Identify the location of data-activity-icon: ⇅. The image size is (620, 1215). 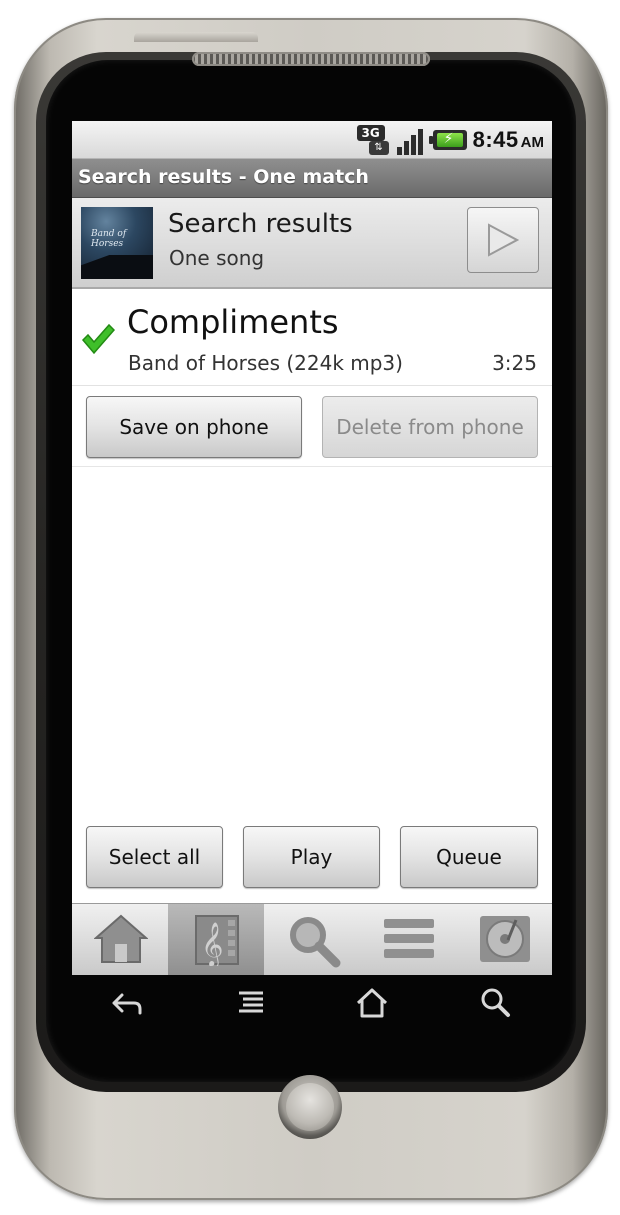
(378, 148).